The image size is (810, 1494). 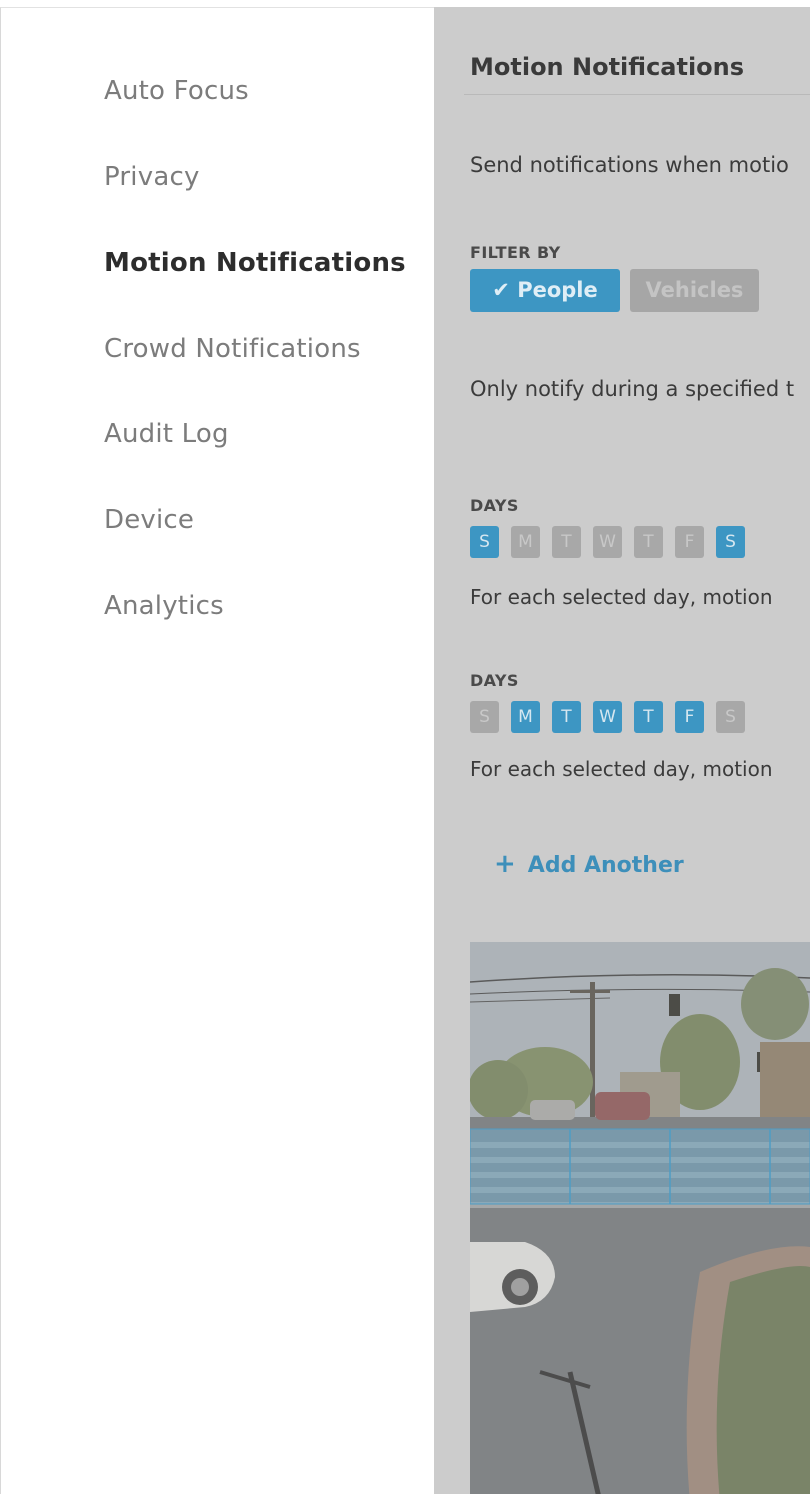 I want to click on sidebar-item-analytics: Analytics, so click(x=164, y=606).